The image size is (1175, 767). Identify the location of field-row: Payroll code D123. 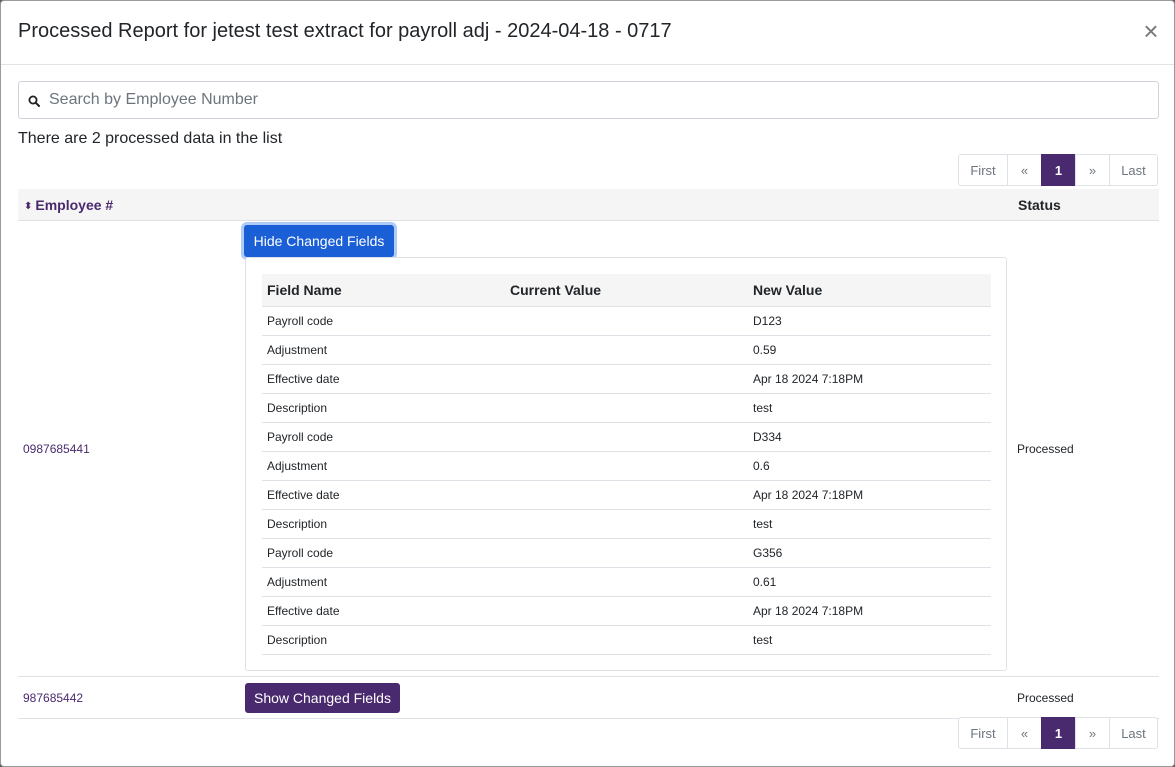
(626, 321).